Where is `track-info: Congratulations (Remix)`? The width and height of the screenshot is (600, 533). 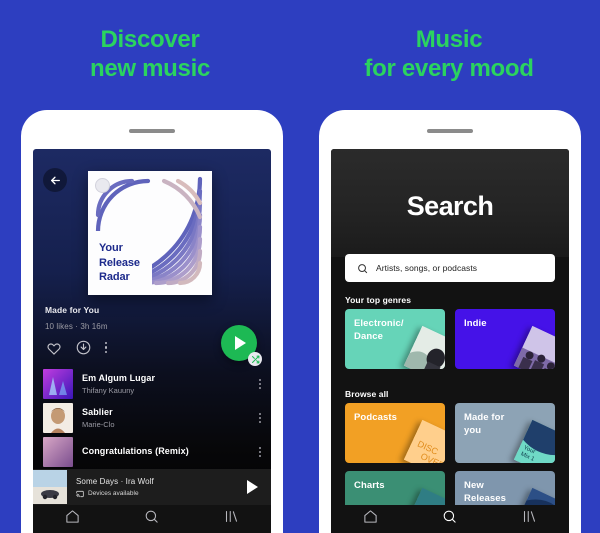 track-info: Congratulations (Remix) is located at coordinates (167, 452).